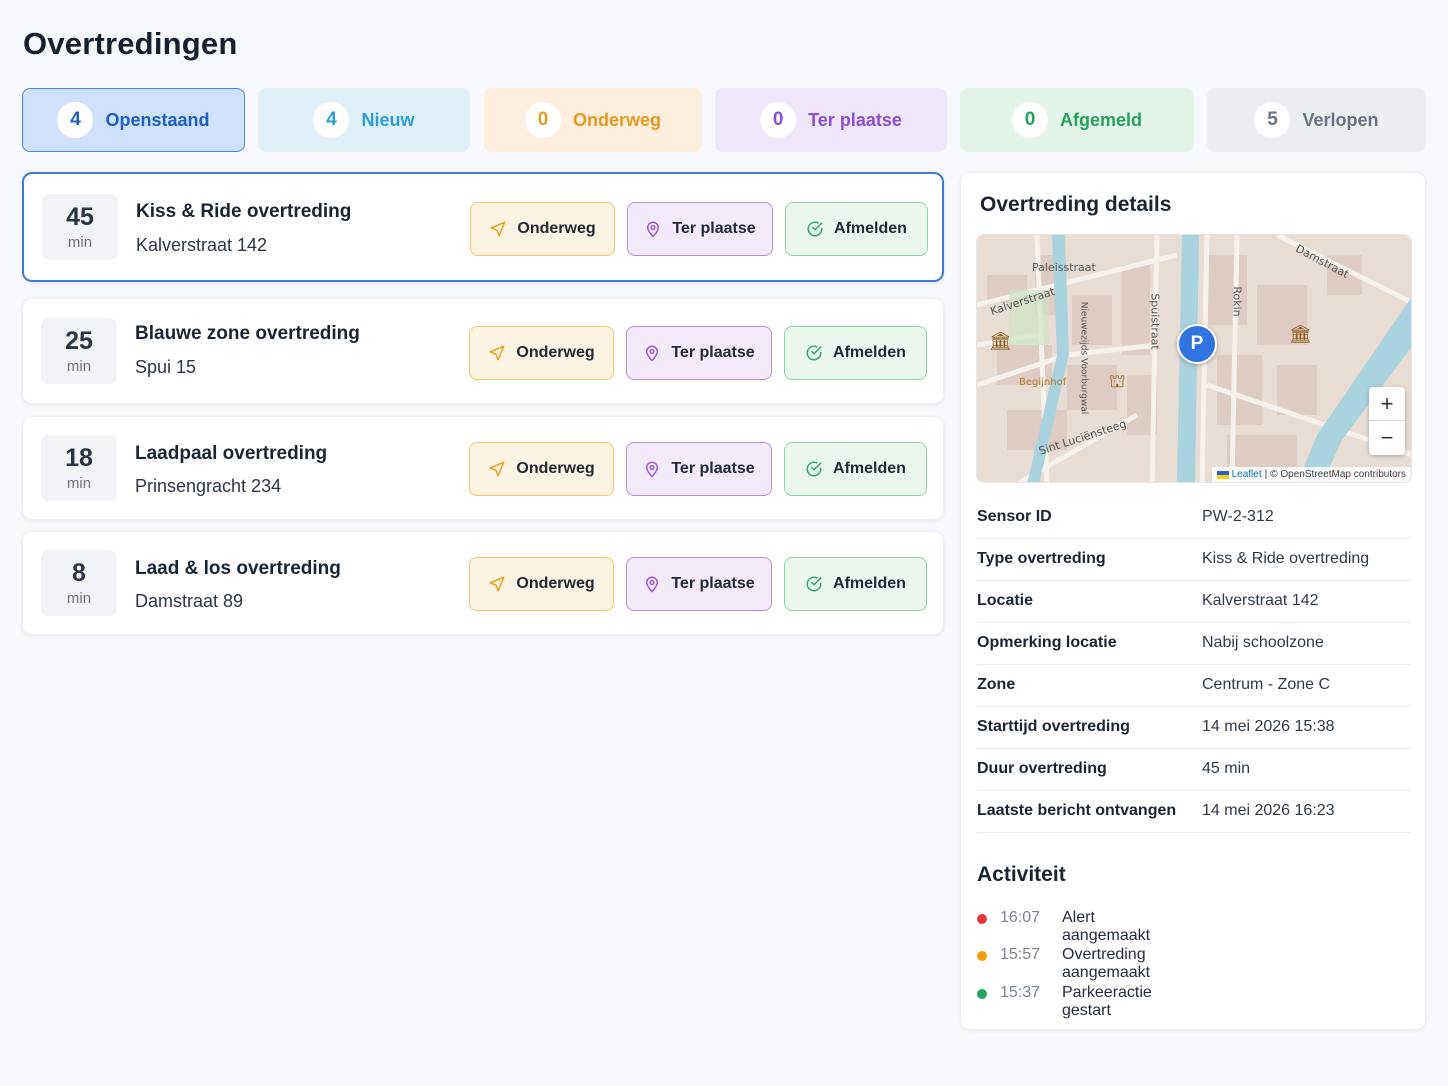  I want to click on elapsed-time-box: 45 min, so click(80, 227).